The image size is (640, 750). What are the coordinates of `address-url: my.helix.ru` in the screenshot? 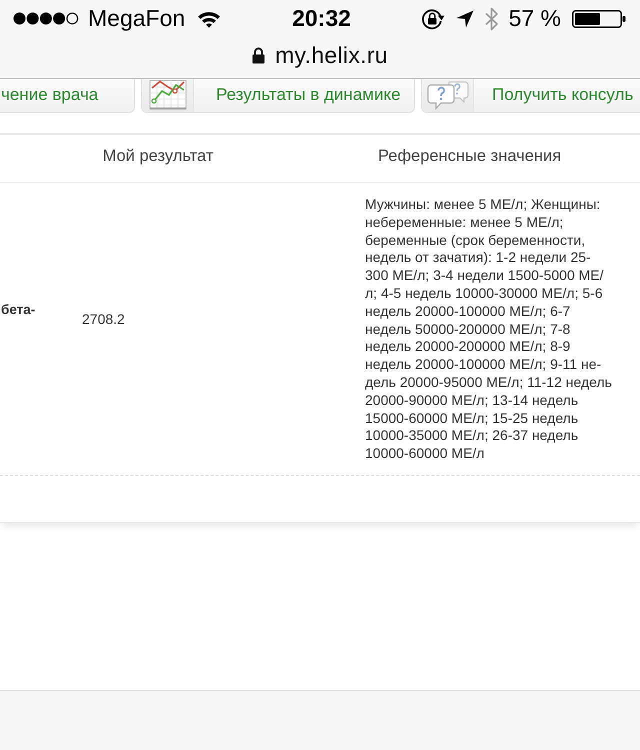 It's located at (331, 56).